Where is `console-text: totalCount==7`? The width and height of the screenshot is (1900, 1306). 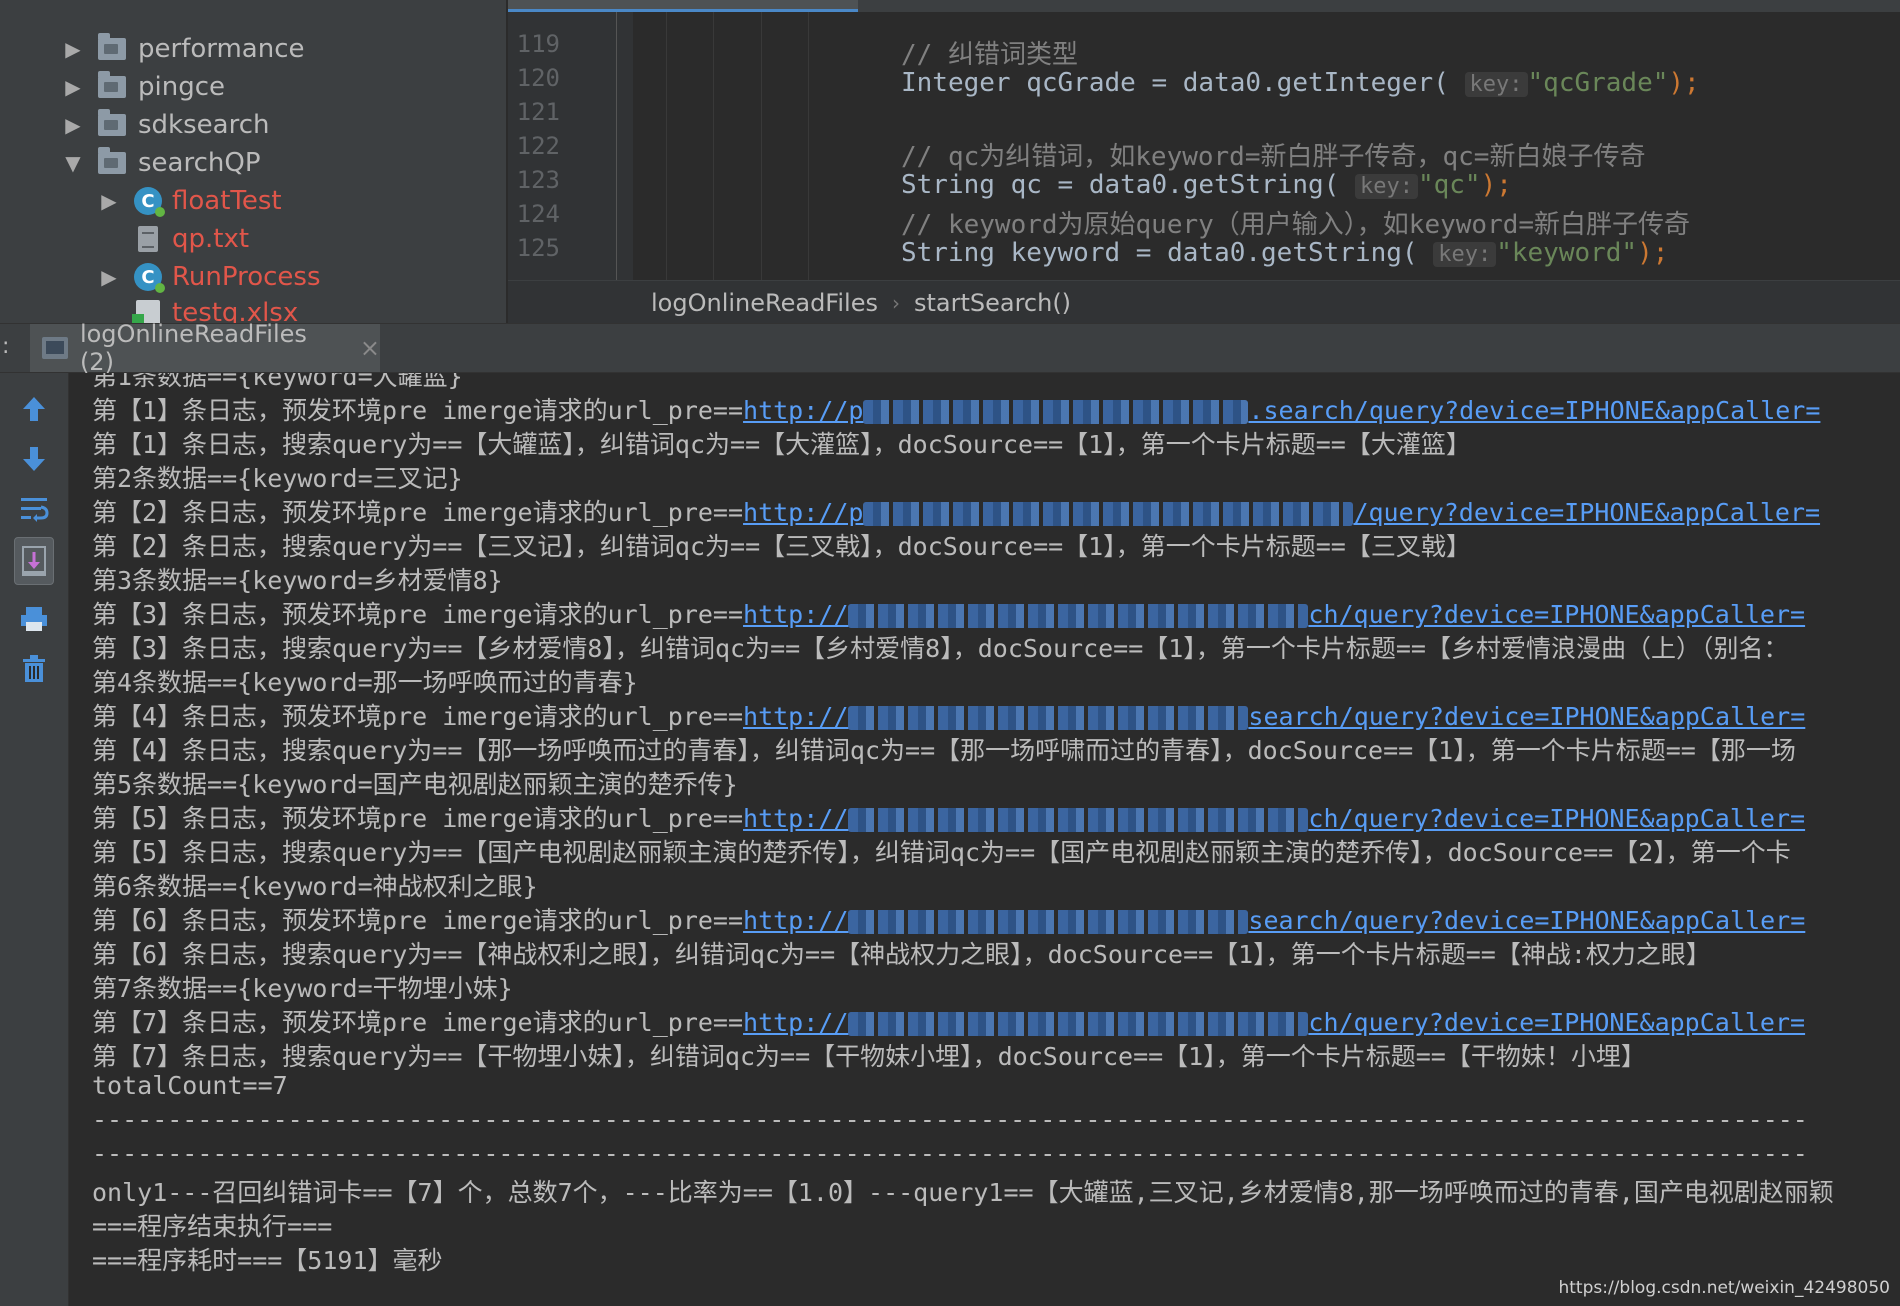 console-text: totalCount==7 is located at coordinates (190, 1085).